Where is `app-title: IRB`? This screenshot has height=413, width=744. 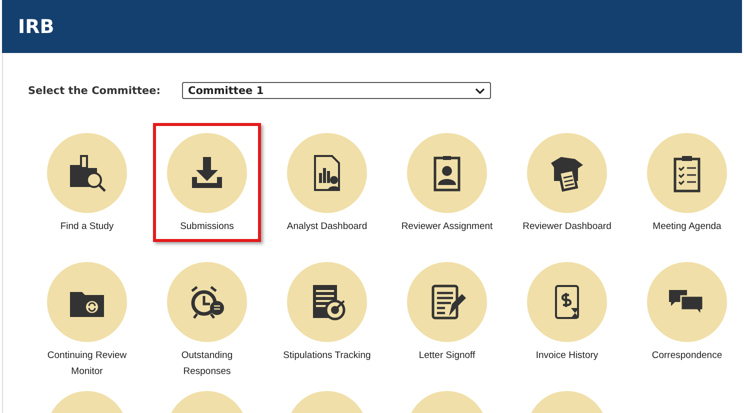 app-title: IRB is located at coordinates (36, 27).